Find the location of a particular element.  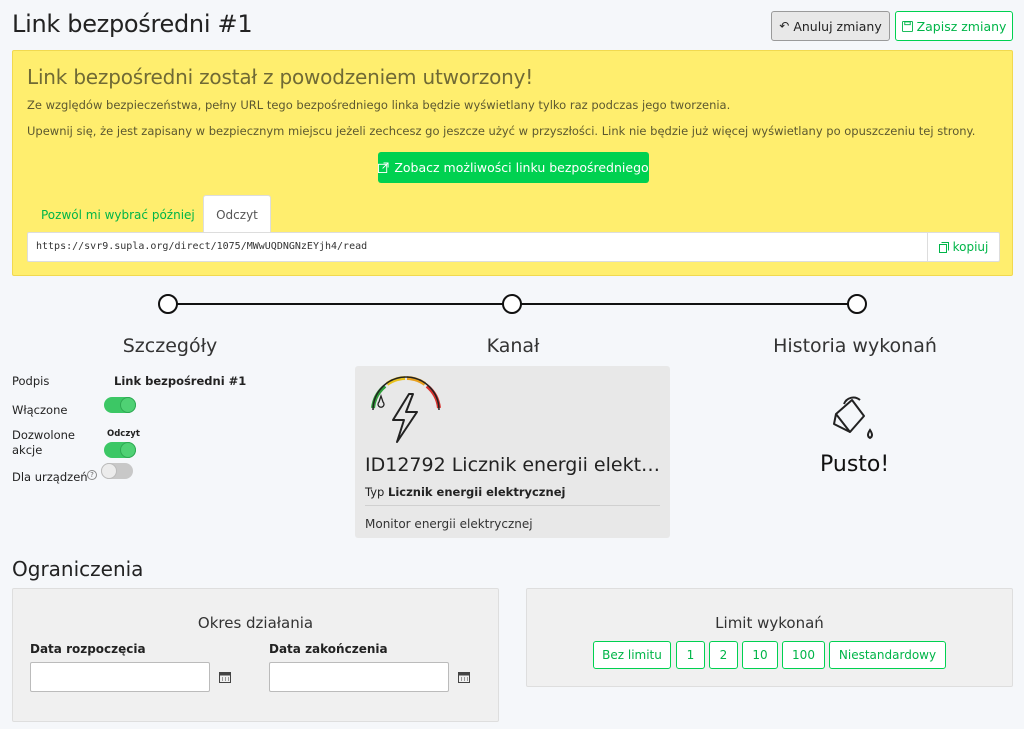

divider is located at coordinates (512, 505).